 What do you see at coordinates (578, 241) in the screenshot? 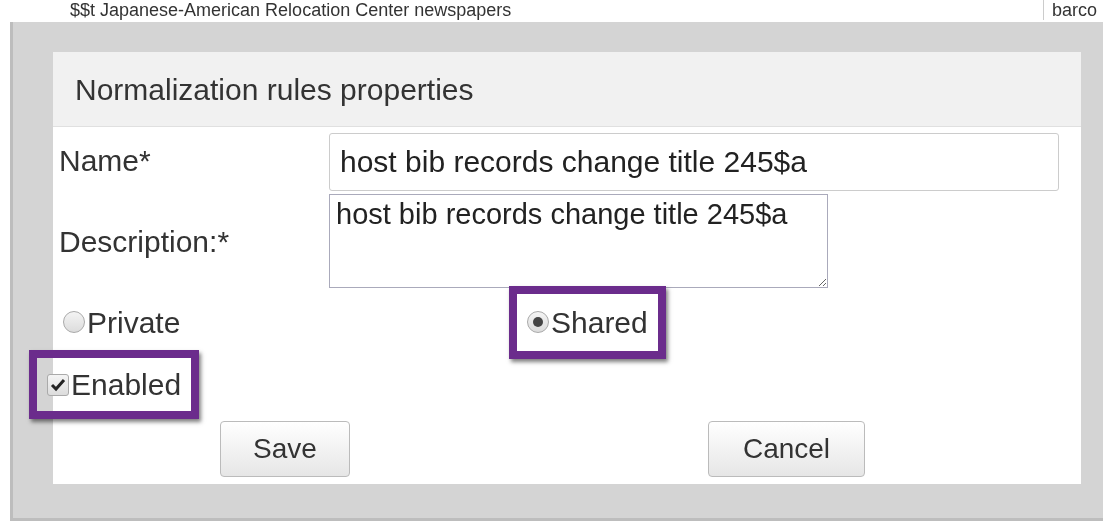
I see `description-field: host bib records change title 245$a` at bounding box center [578, 241].